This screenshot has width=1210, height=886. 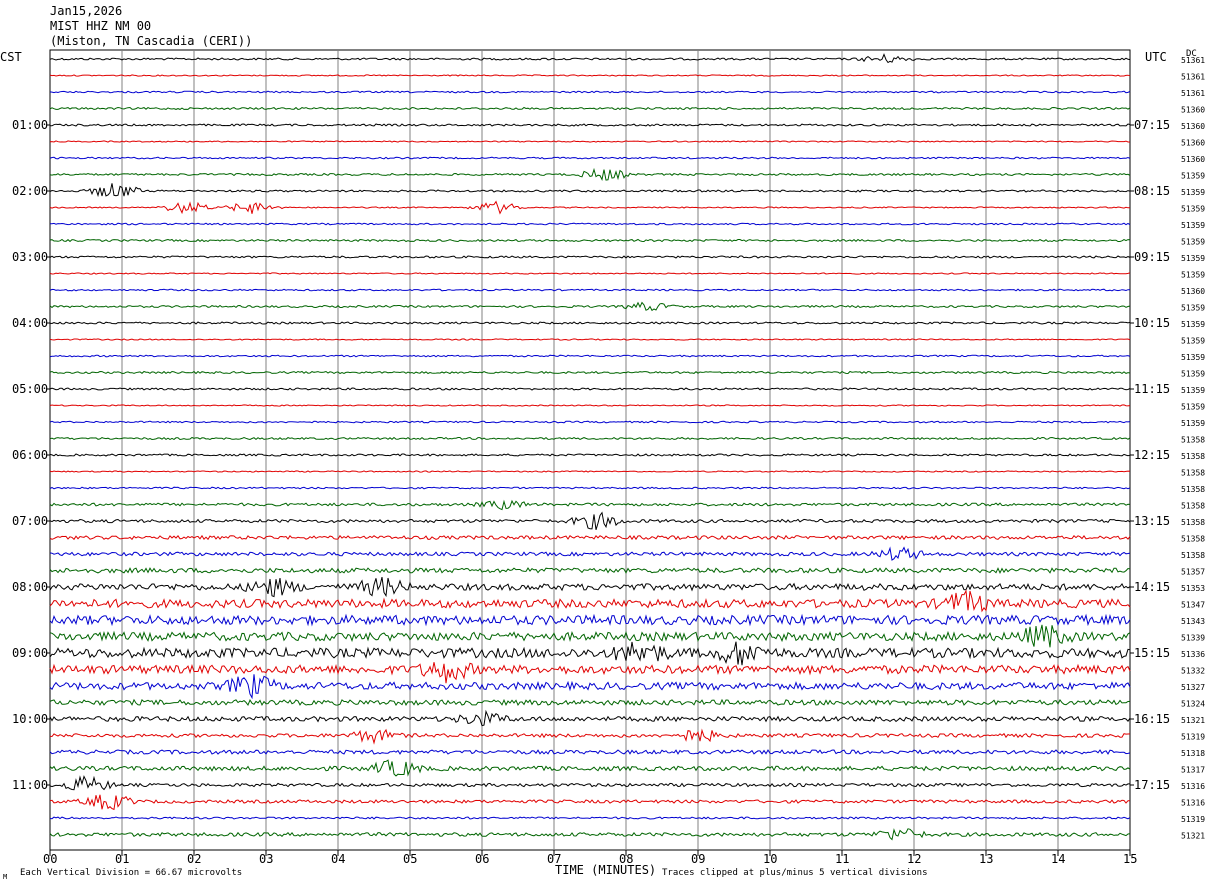 I want to click on right-hour-label: 12:15, so click(x=1152, y=455).